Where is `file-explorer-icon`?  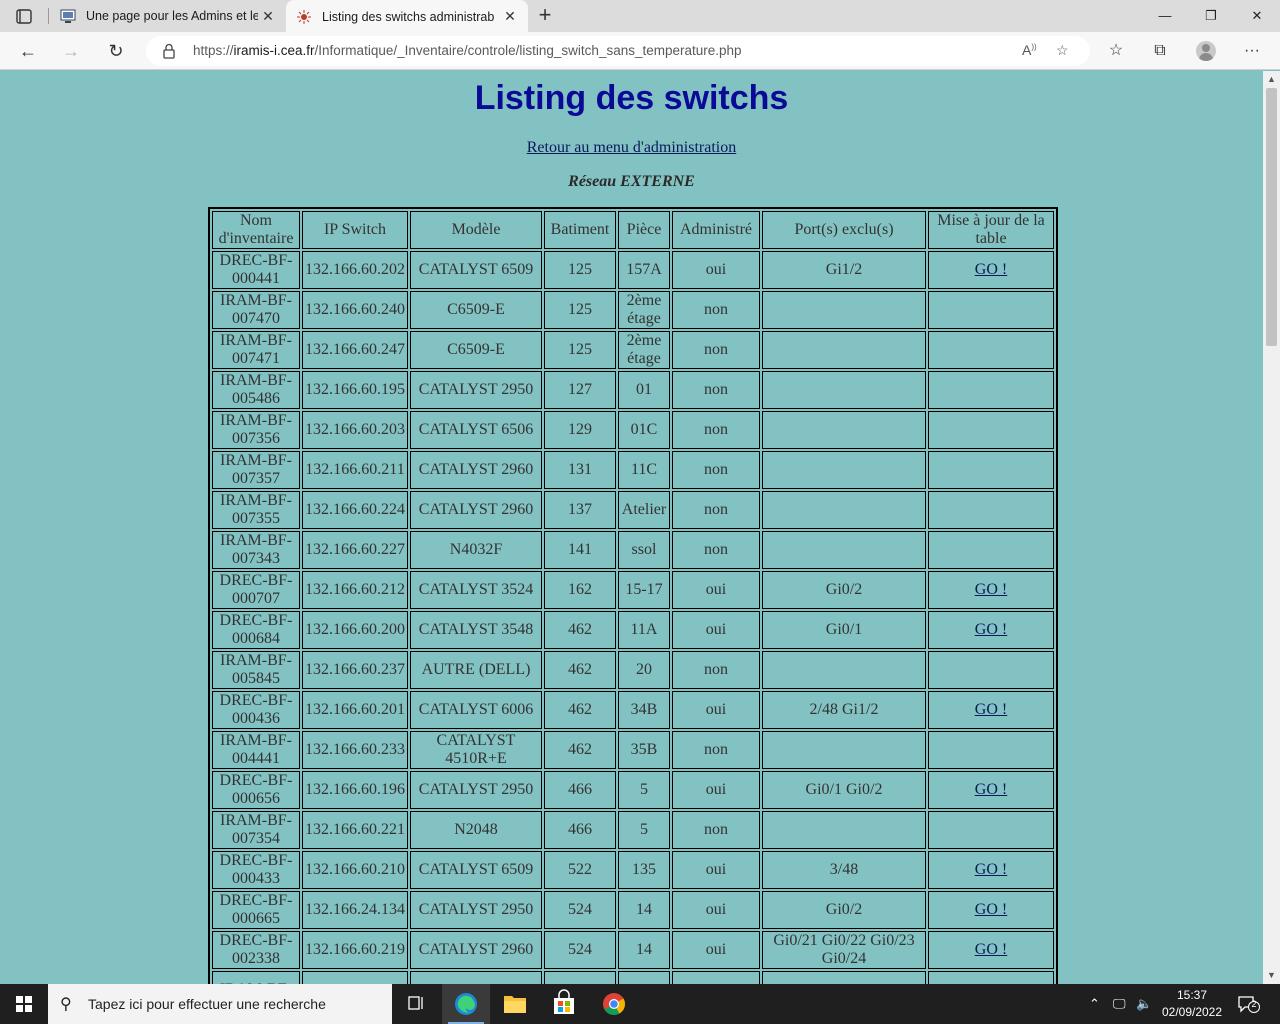
file-explorer-icon is located at coordinates (515, 1004).